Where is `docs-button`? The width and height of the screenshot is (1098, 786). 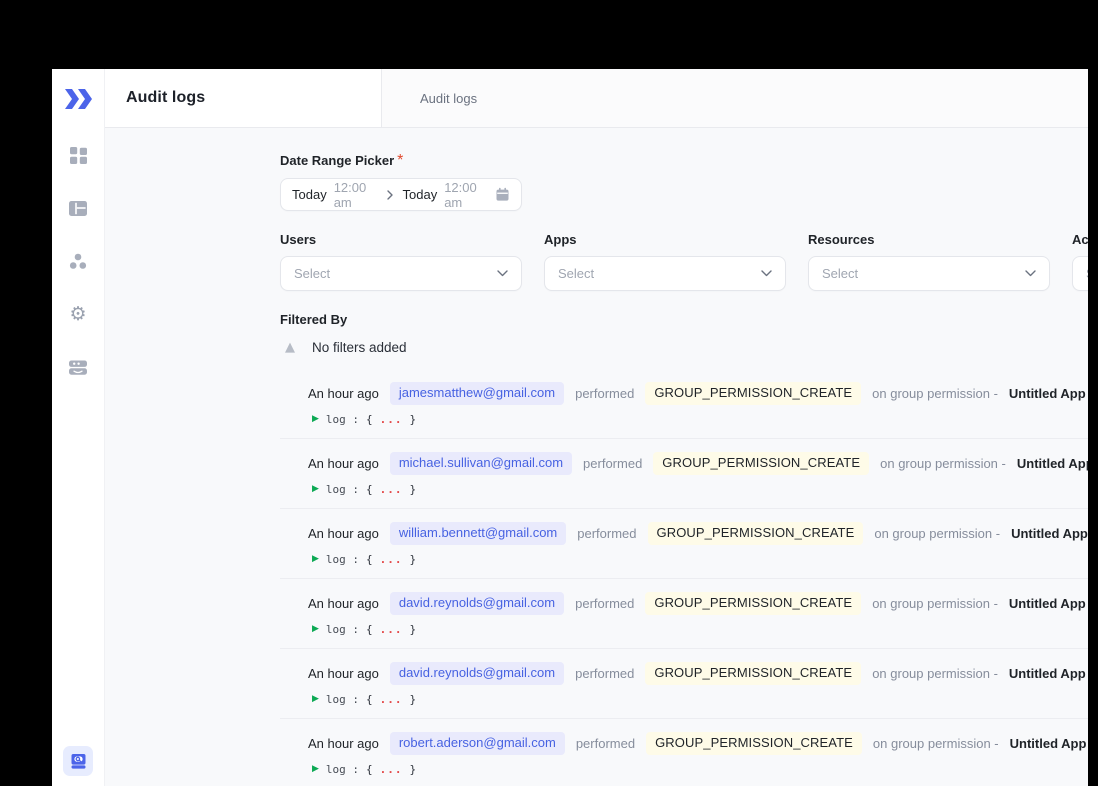
docs-button is located at coordinates (78, 761).